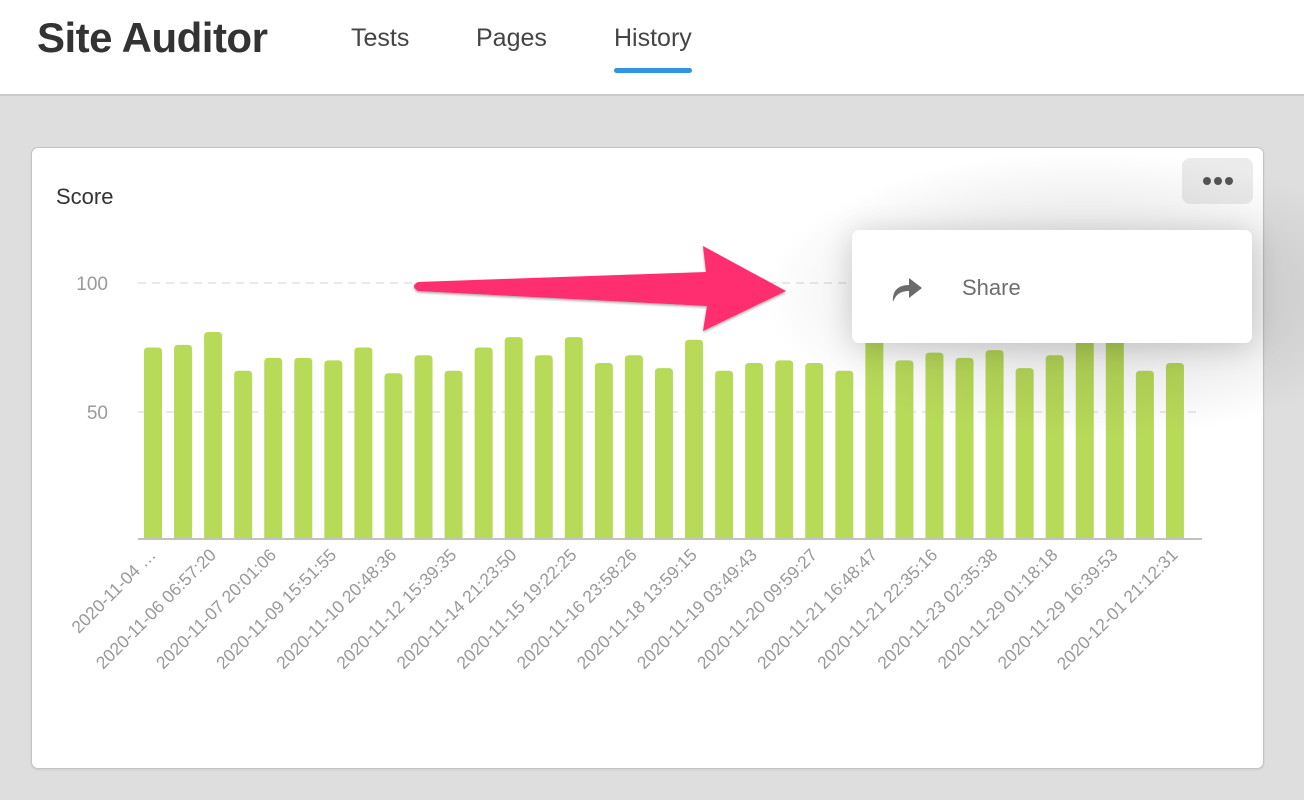  Describe the element at coordinates (907, 290) in the screenshot. I see `share-icon` at that location.